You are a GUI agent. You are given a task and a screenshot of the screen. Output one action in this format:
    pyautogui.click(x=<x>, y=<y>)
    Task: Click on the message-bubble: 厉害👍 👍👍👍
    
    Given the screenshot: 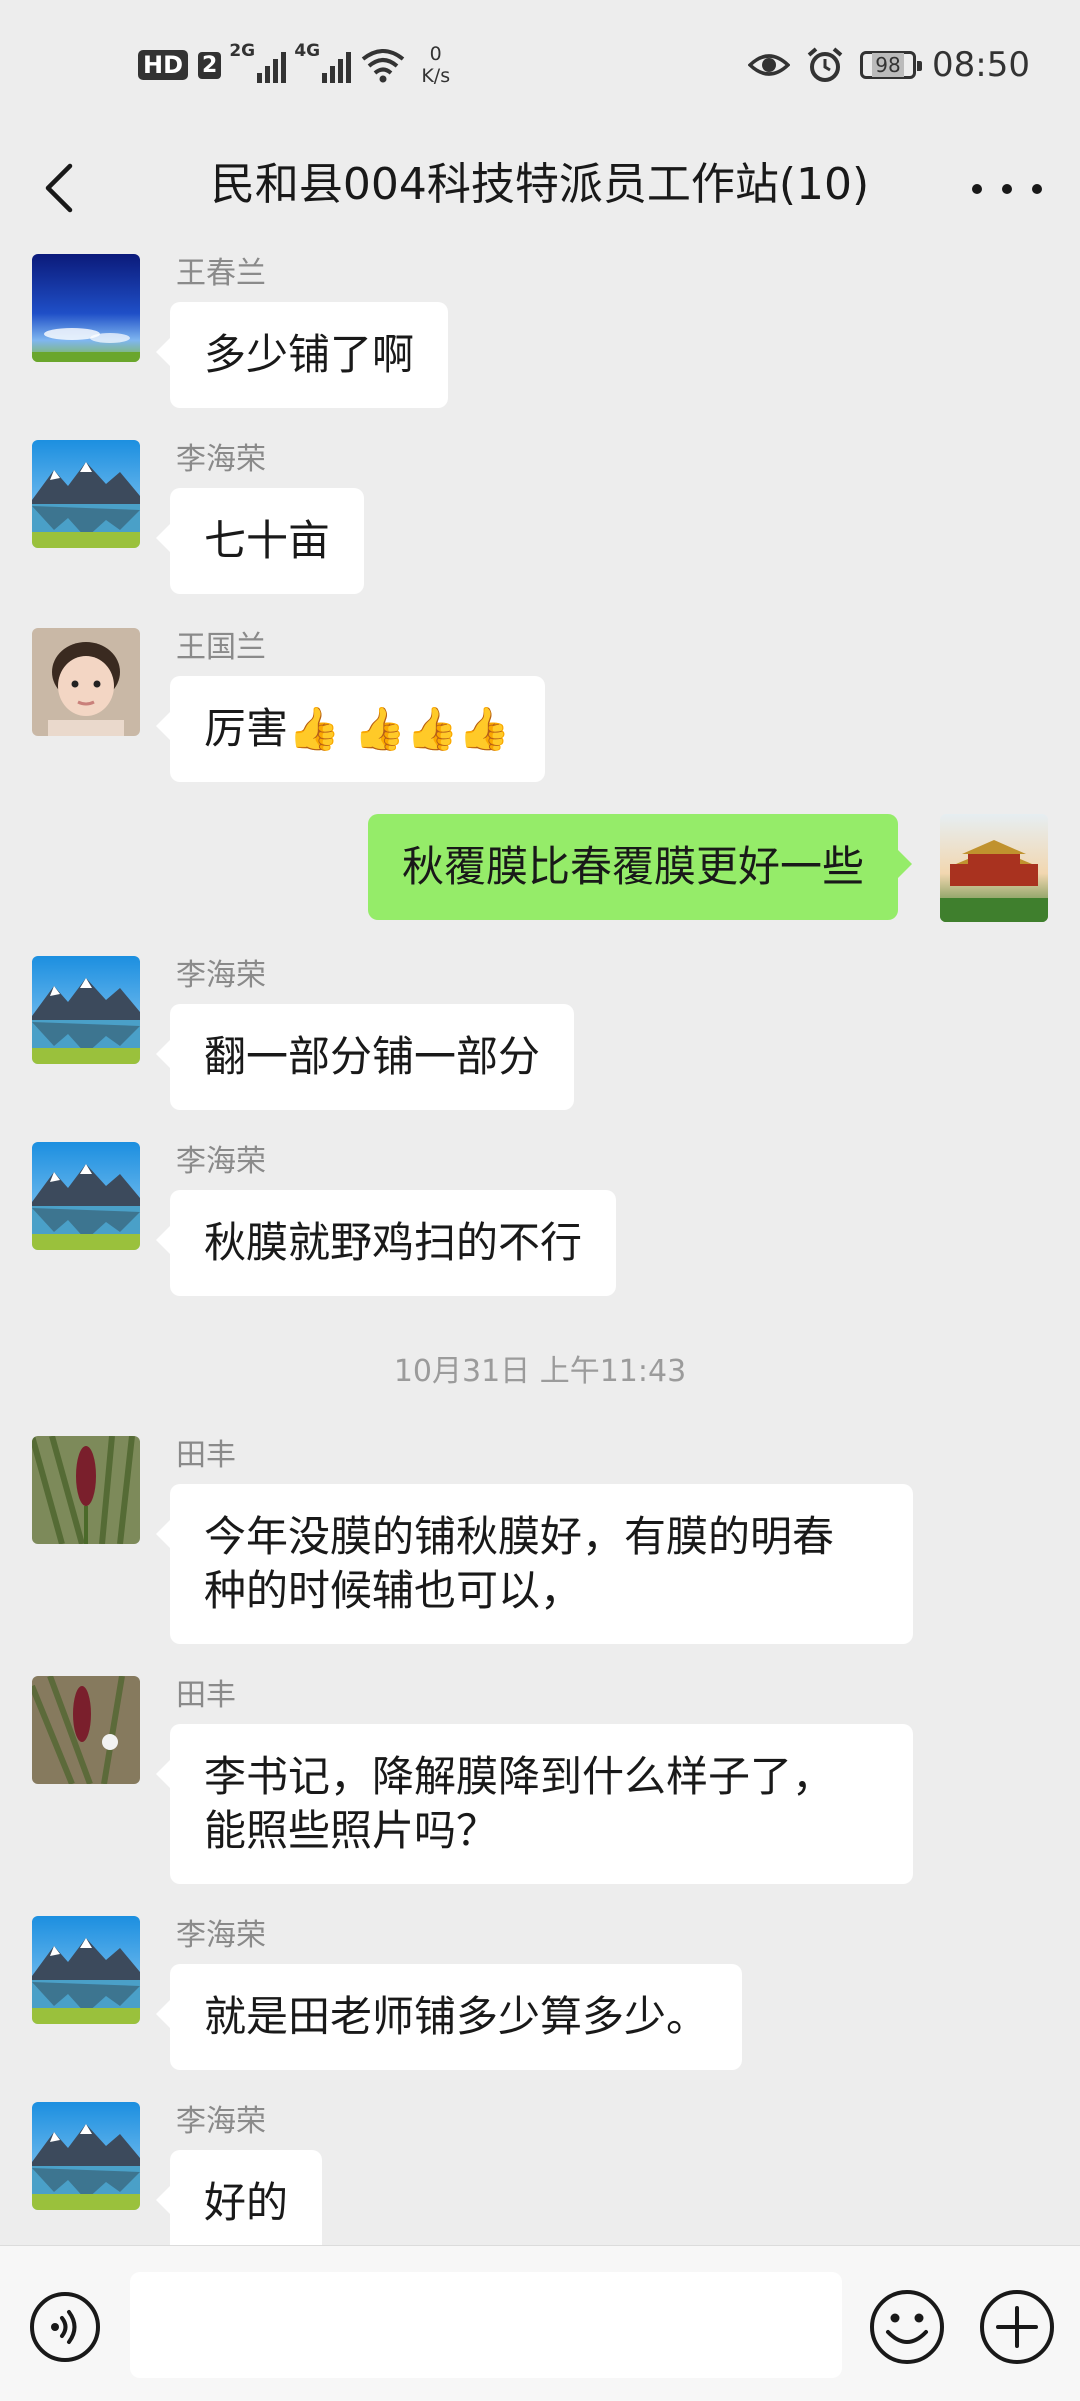 What is the action you would take?
    pyautogui.click(x=350, y=729)
    